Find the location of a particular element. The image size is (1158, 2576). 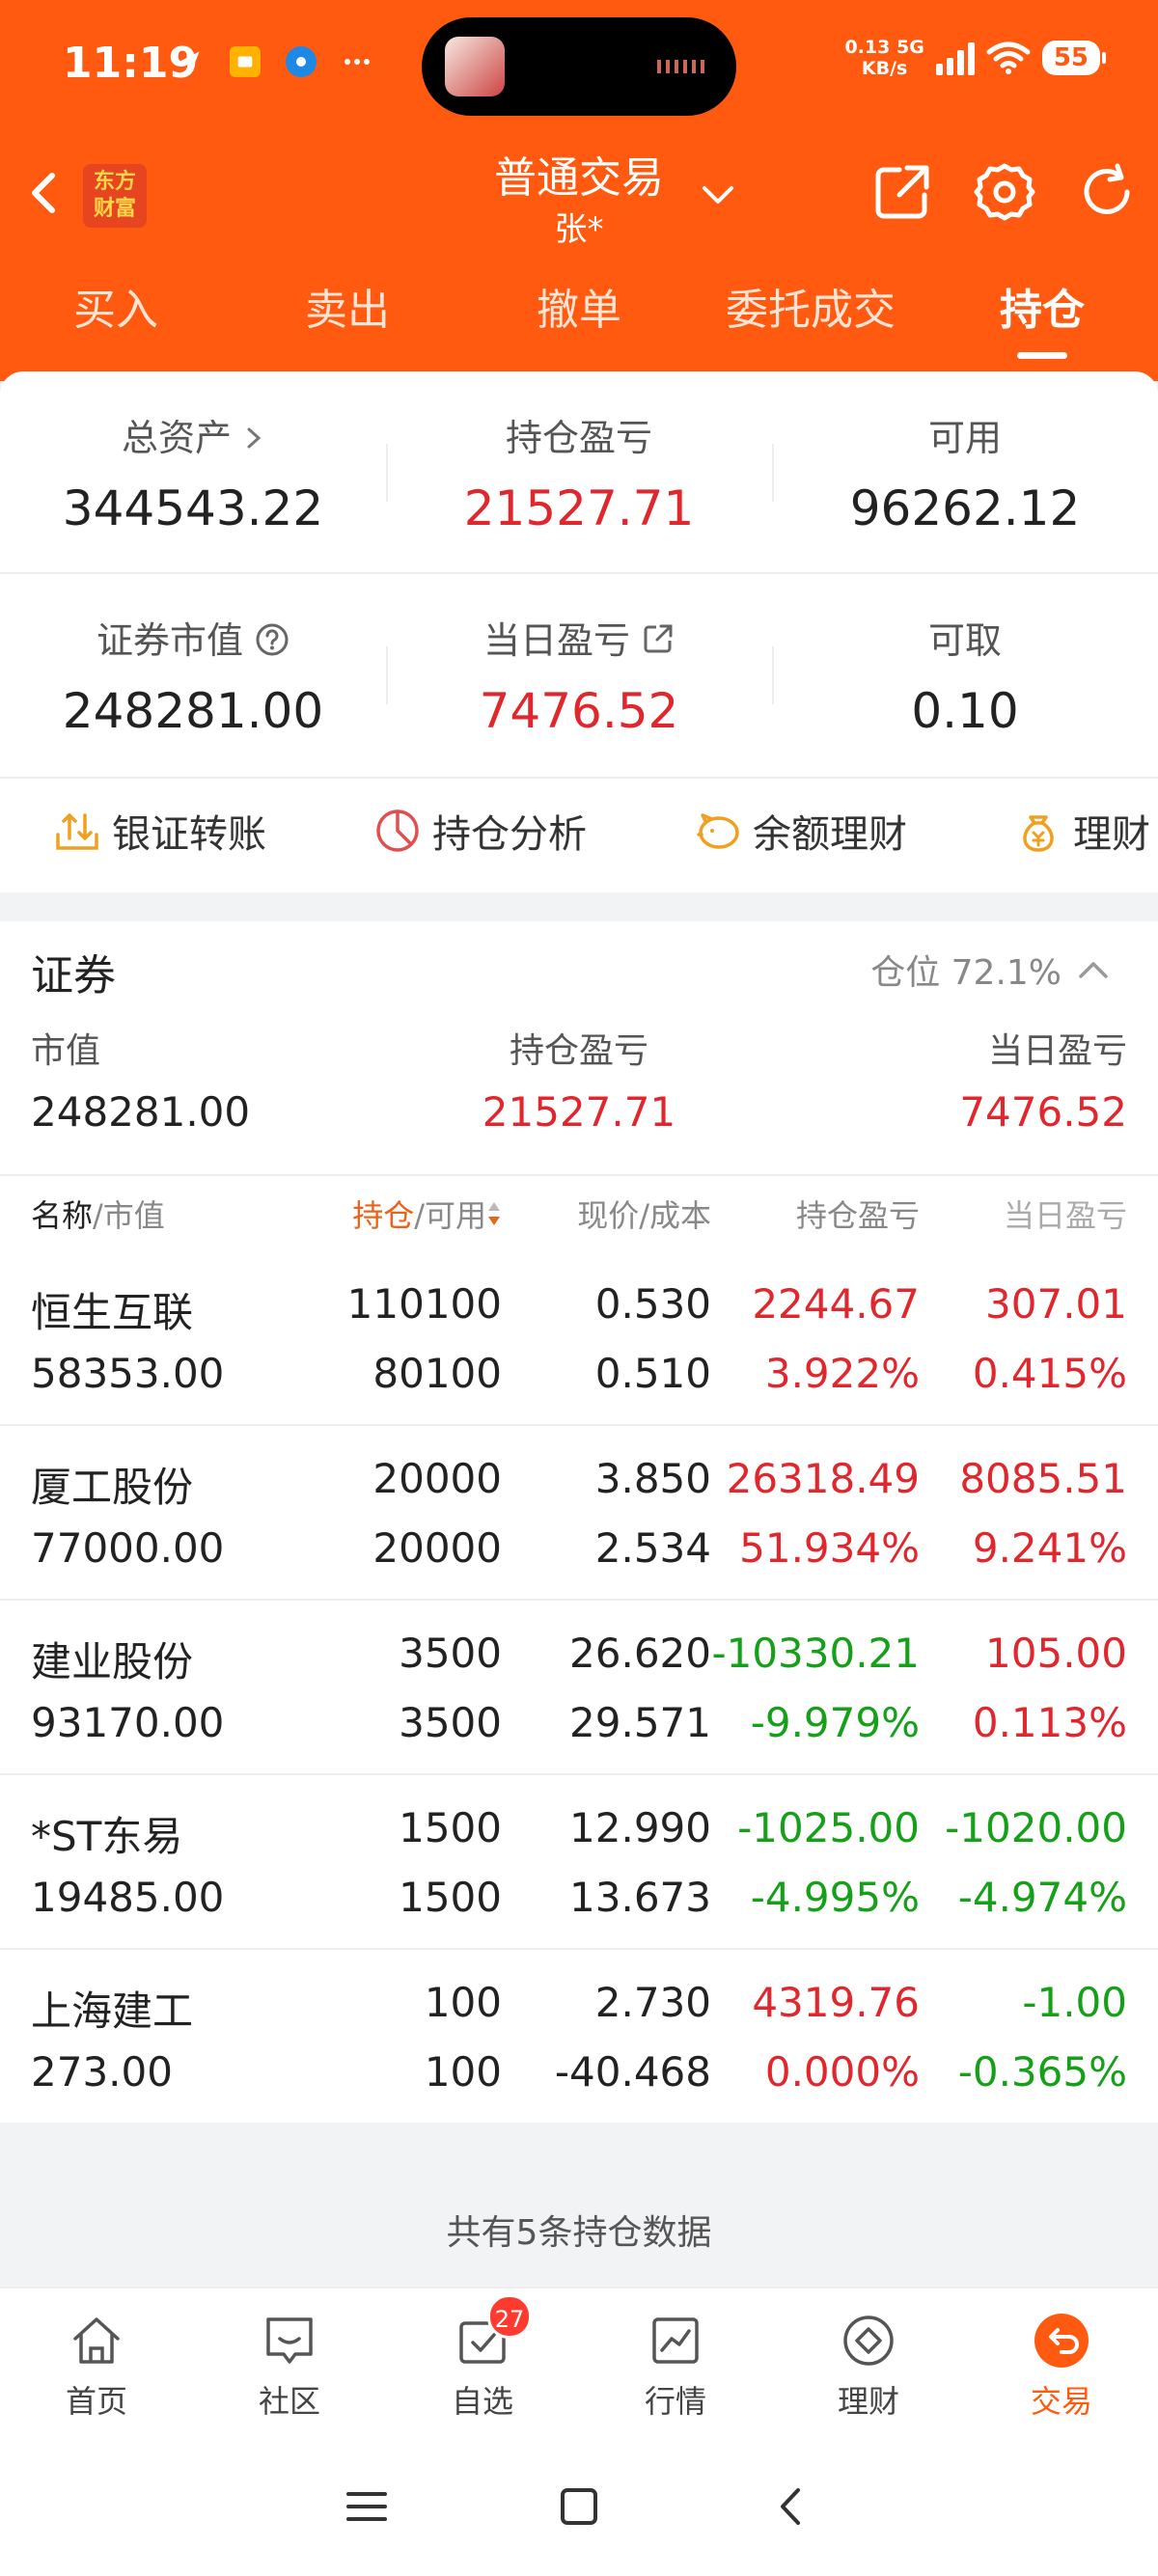

logo-text-top: 东方 is located at coordinates (114, 182).